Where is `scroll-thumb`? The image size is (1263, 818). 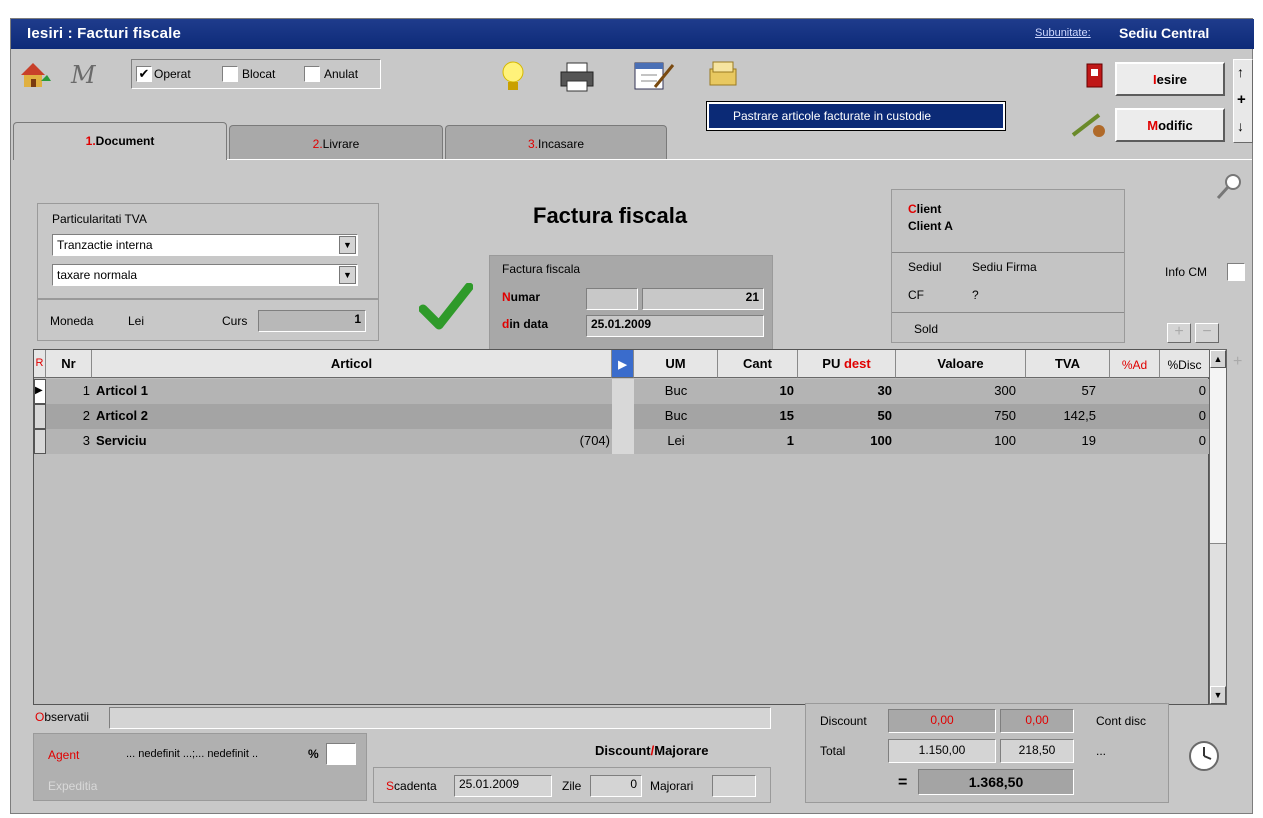 scroll-thumb is located at coordinates (1218, 456).